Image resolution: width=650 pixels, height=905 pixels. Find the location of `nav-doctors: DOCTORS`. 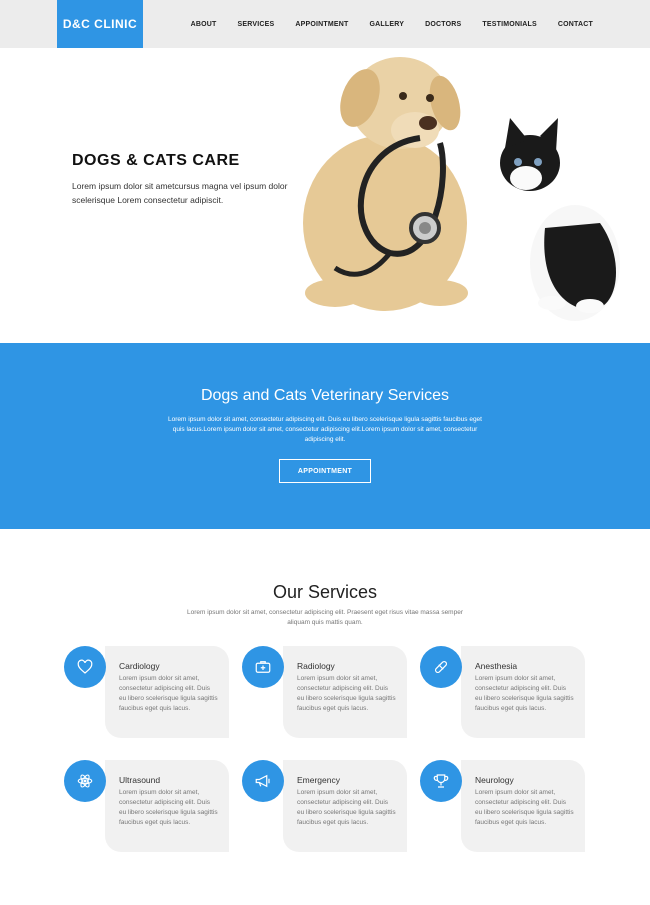

nav-doctors: DOCTORS is located at coordinates (443, 24).